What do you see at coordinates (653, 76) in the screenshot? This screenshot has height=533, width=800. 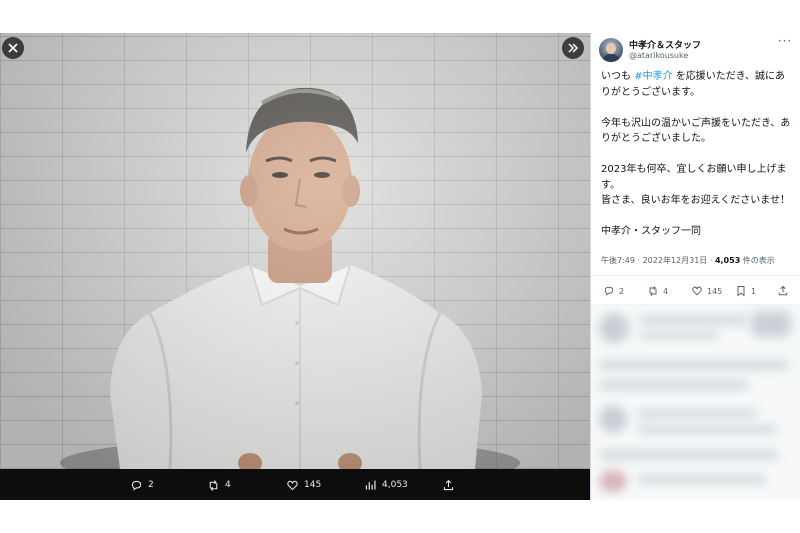 I see `hashtag-link: #中孝介` at bounding box center [653, 76].